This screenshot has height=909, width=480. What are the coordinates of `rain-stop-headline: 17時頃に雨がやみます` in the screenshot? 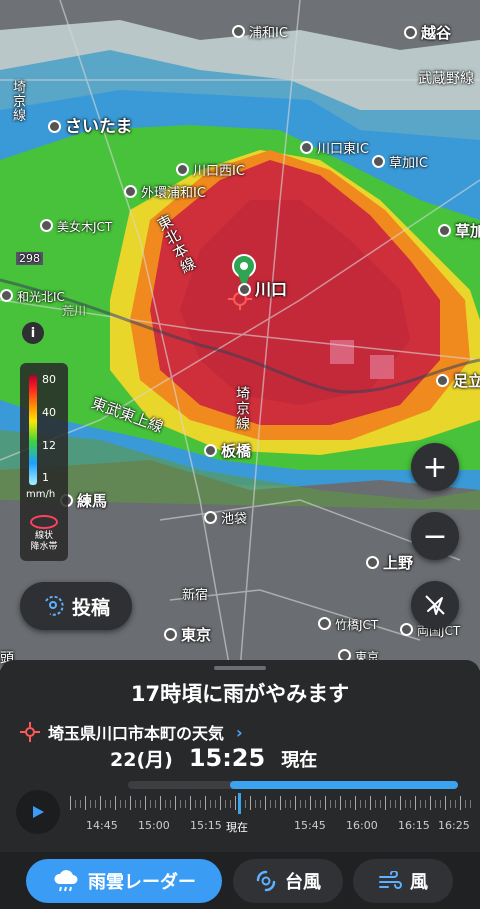 It's located at (240, 694).